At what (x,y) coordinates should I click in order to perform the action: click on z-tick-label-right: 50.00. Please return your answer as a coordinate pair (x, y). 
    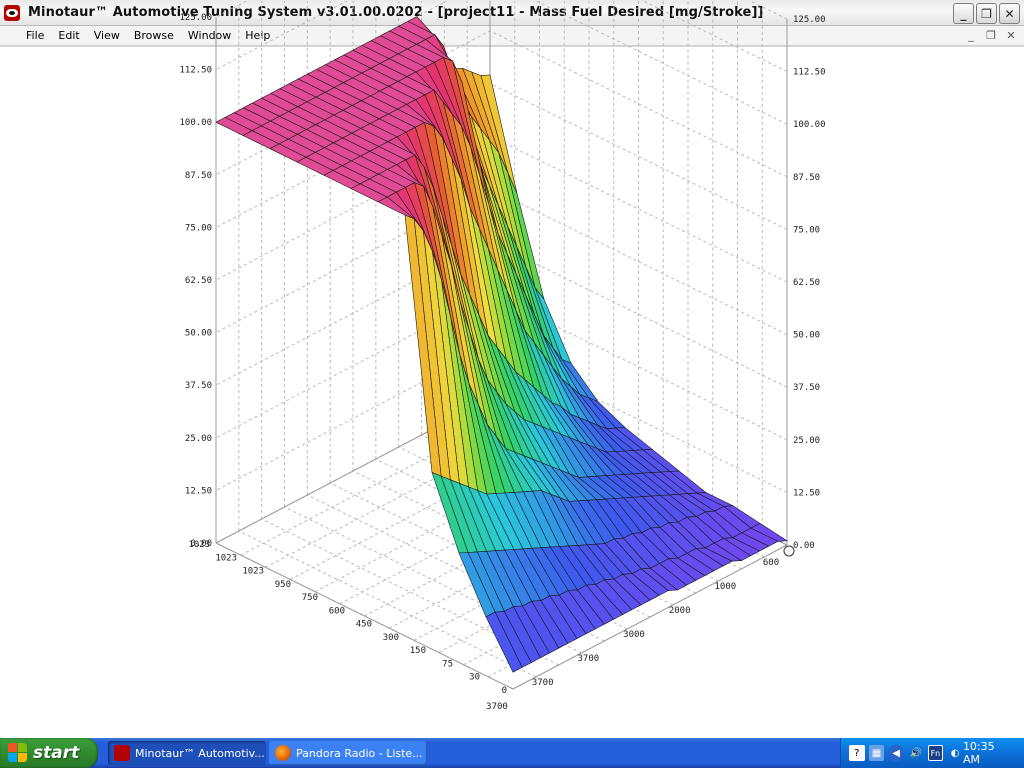
    Looking at the image, I should click on (806, 336).